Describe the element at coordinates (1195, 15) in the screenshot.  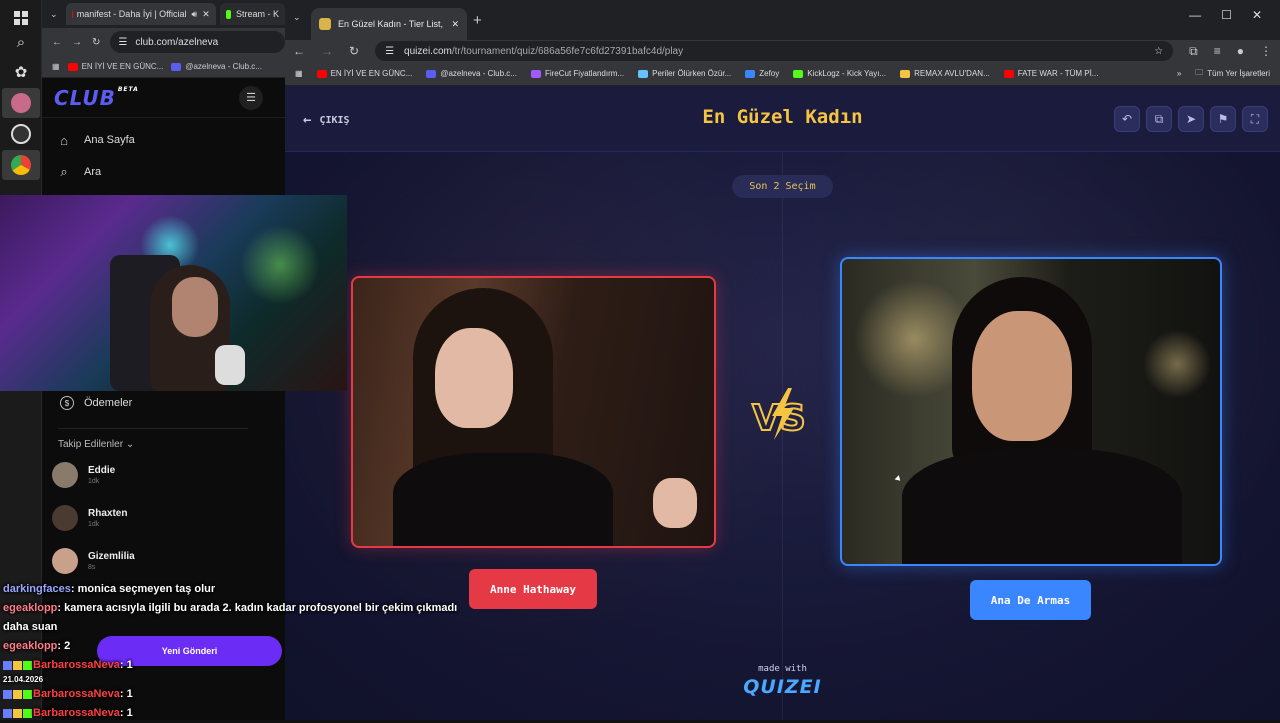
I see `minimize-icon: —` at that location.